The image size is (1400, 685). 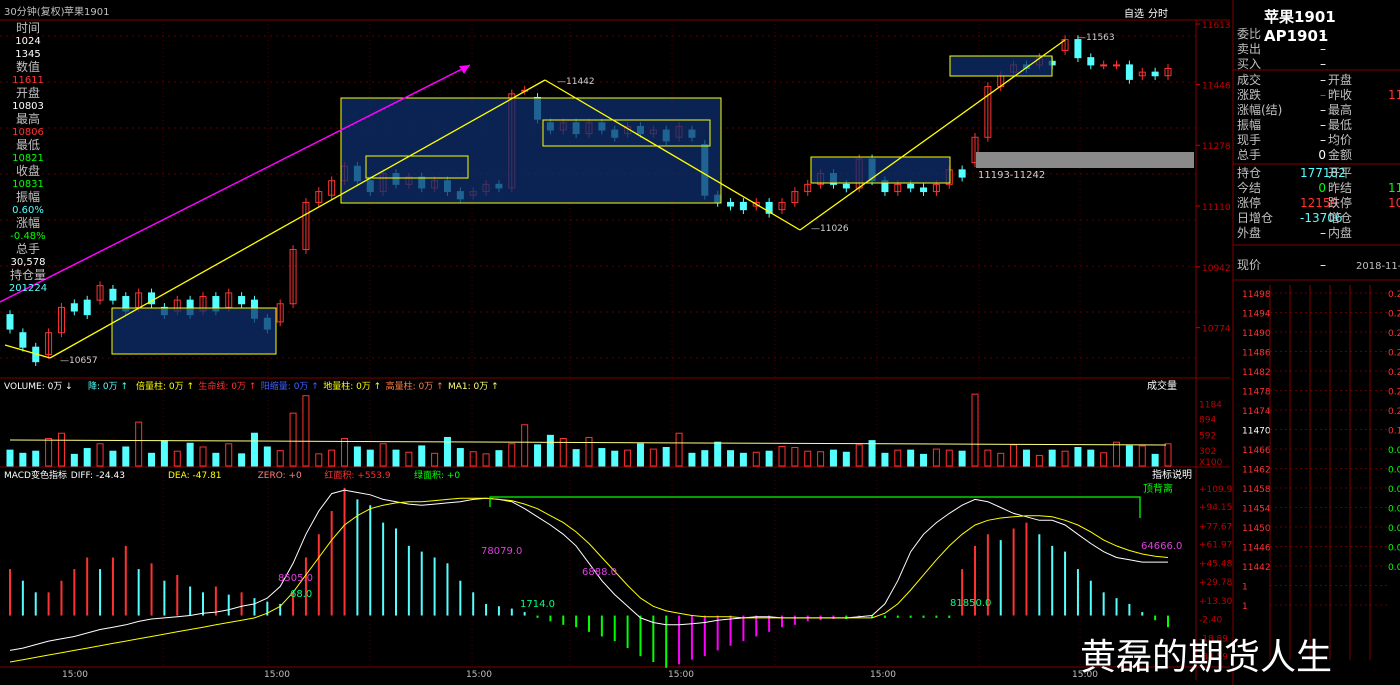 What do you see at coordinates (1340, 80) in the screenshot?
I see `quote-label: 开盘` at bounding box center [1340, 80].